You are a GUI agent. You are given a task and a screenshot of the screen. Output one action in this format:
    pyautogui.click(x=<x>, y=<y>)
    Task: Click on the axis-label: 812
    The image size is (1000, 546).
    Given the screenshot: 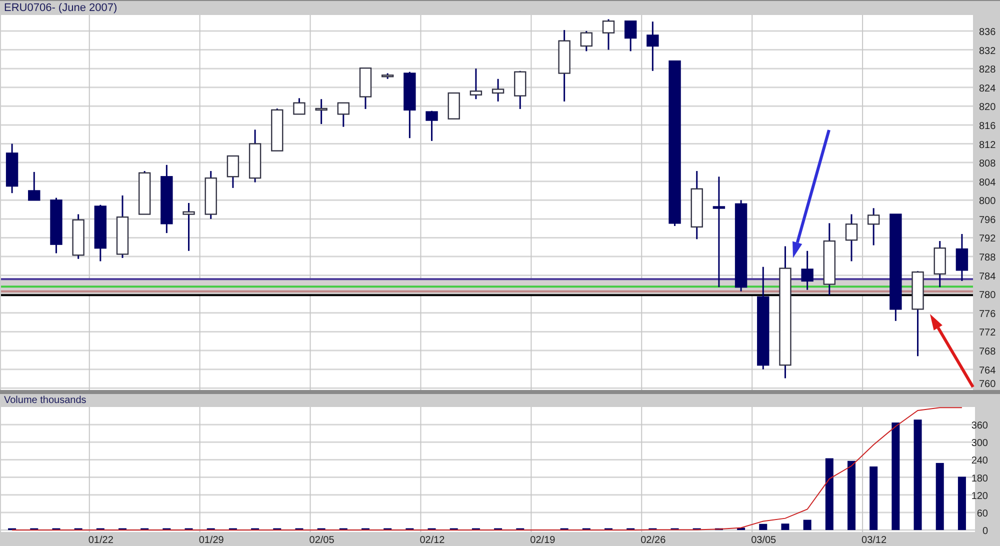 What is the action you would take?
    pyautogui.click(x=987, y=145)
    